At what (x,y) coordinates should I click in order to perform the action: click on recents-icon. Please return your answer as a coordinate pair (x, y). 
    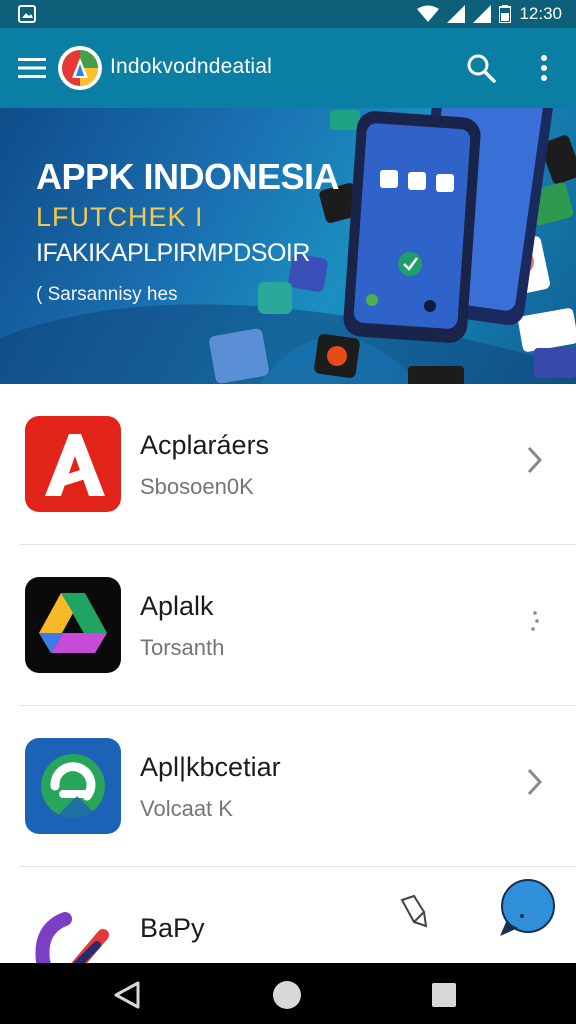
    Looking at the image, I should click on (444, 995).